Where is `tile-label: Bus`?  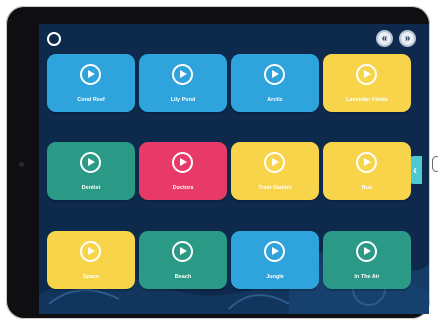
tile-label: Bus is located at coordinates (367, 188).